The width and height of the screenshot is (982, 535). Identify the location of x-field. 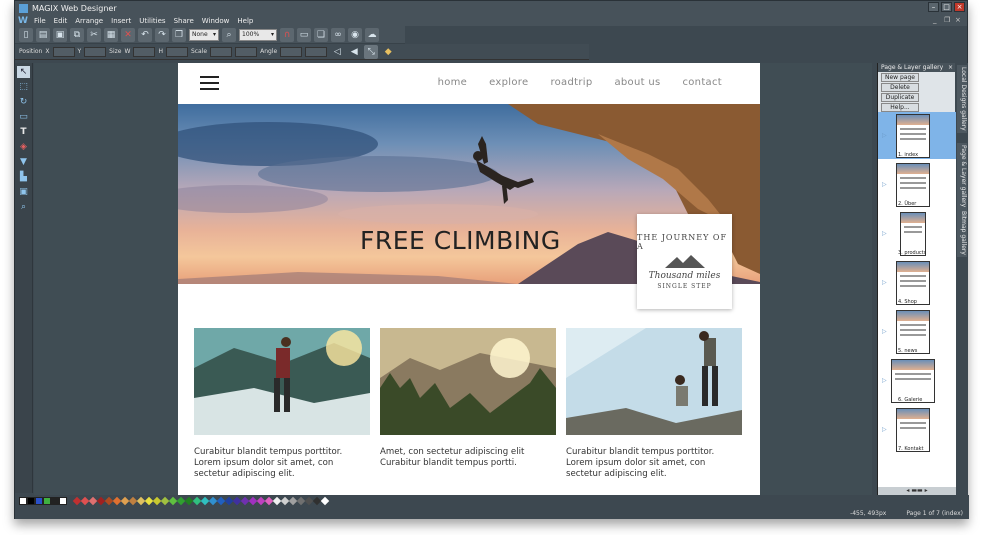
(63, 51).